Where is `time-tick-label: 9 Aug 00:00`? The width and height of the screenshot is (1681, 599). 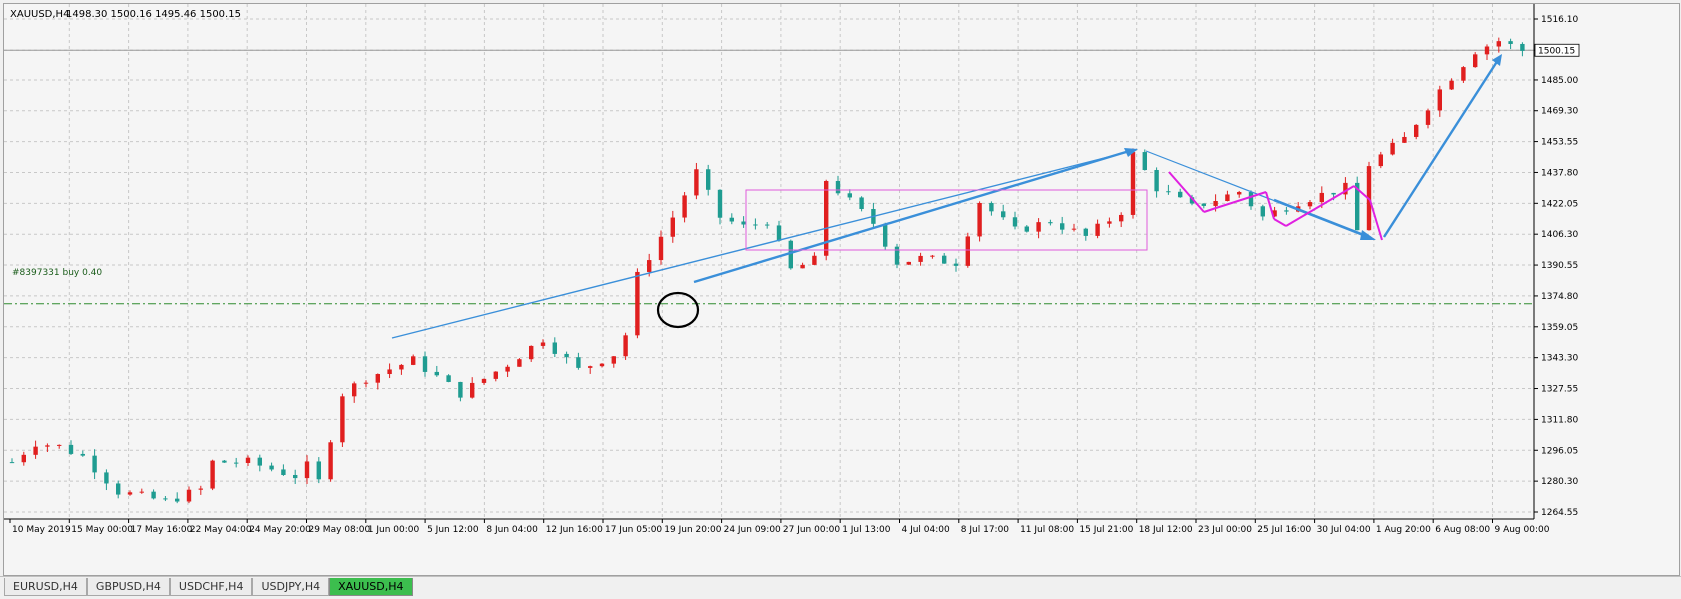 time-tick-label: 9 Aug 00:00 is located at coordinates (1521, 530).